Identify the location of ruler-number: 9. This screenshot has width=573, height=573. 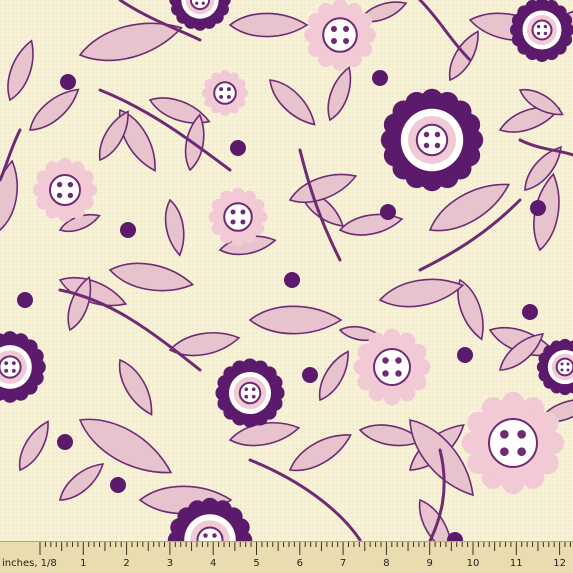
(430, 563).